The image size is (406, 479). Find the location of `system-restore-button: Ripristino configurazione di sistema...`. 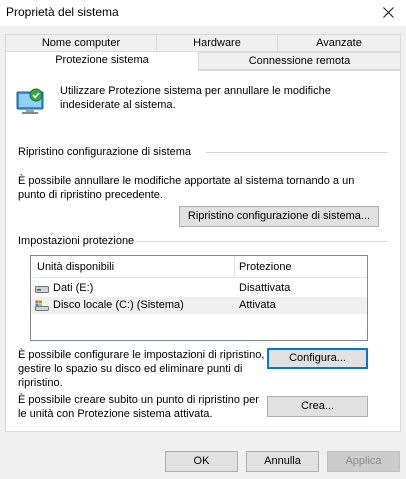

system-restore-button: Ripristino configurazione di sistema... is located at coordinates (279, 216).